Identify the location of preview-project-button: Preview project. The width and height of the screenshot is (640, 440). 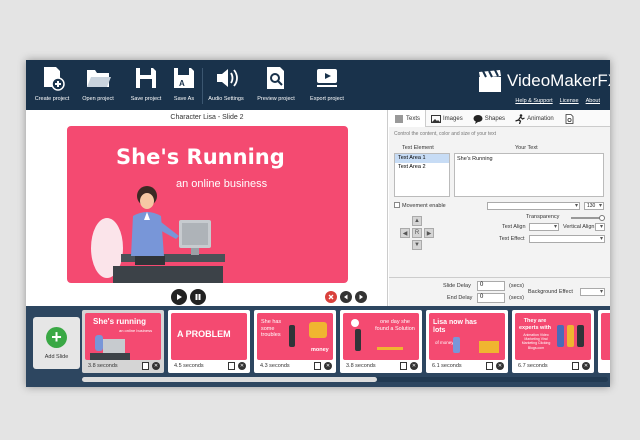
(276, 86).